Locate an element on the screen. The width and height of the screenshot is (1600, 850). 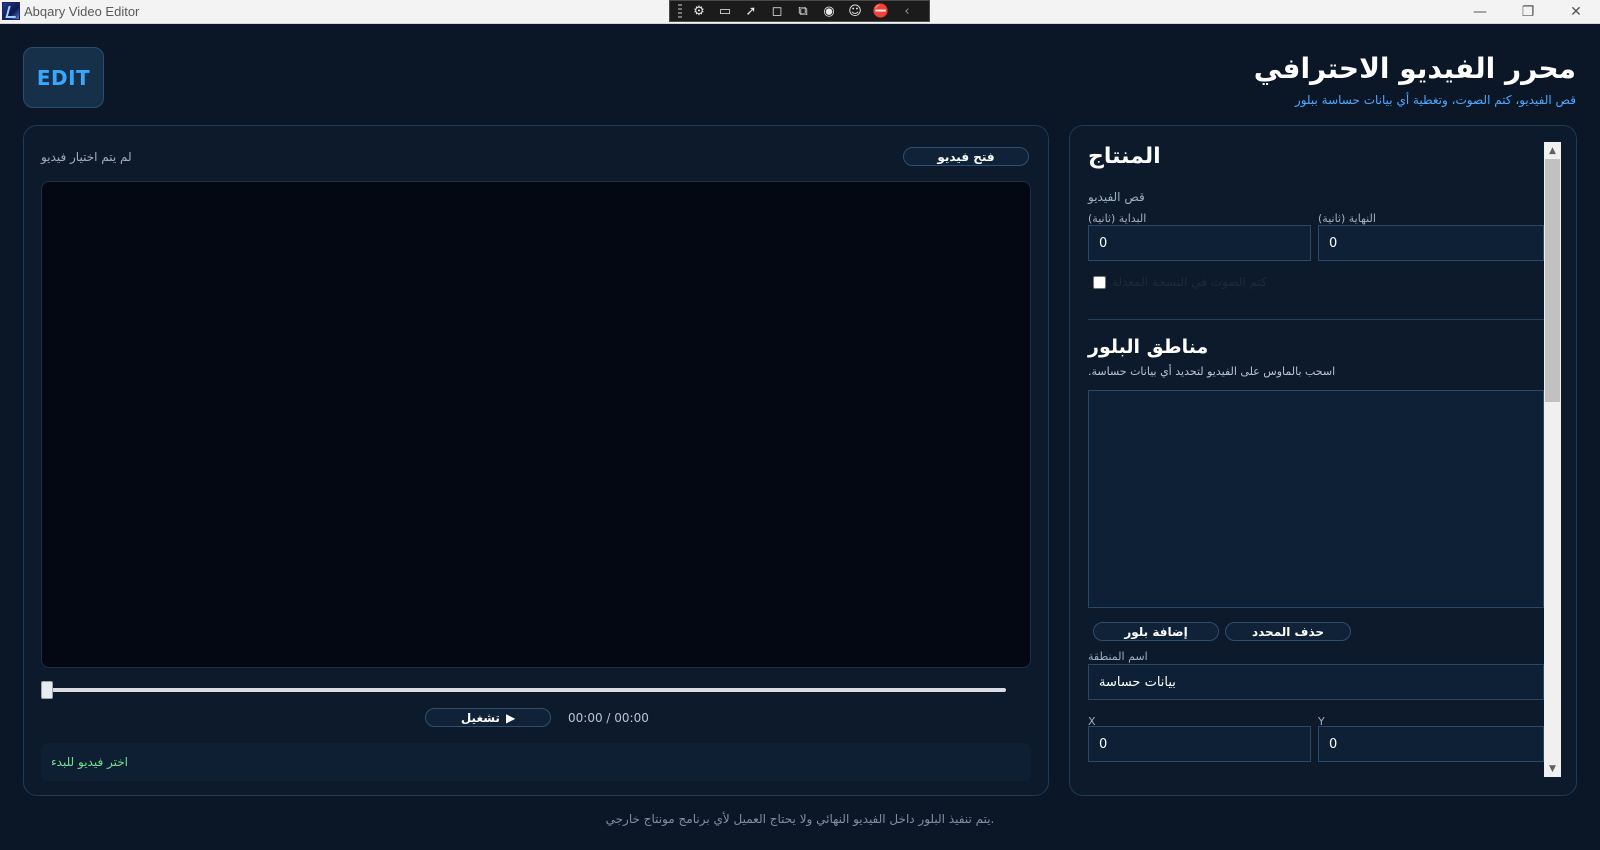
app-logo: EDIT is located at coordinates (63, 77).